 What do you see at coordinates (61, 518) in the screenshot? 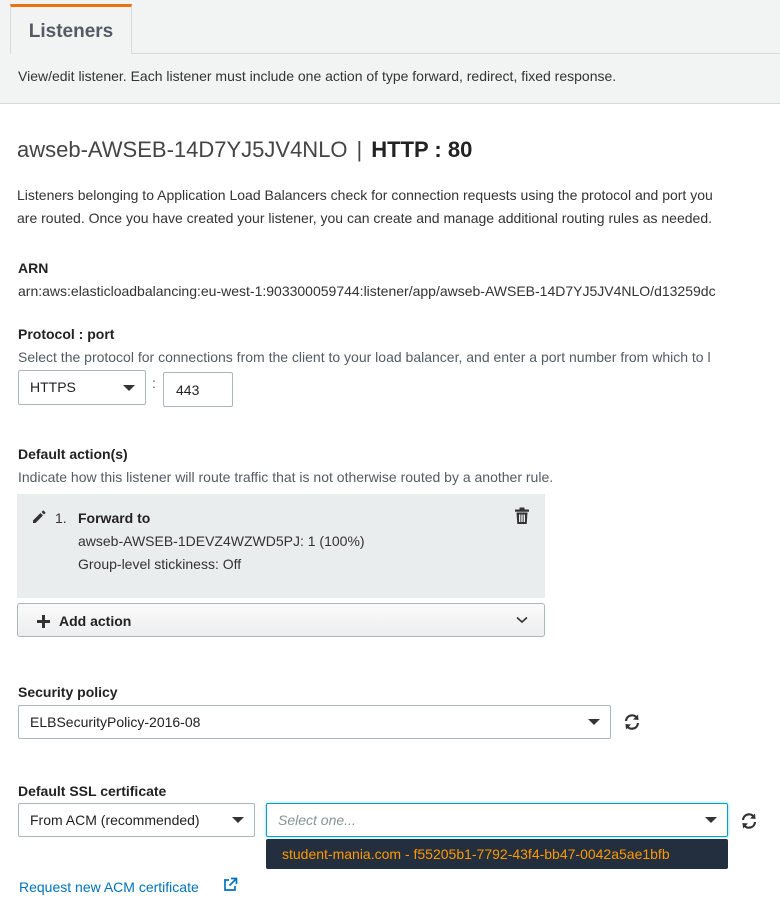
I see `action-number: 1.` at bounding box center [61, 518].